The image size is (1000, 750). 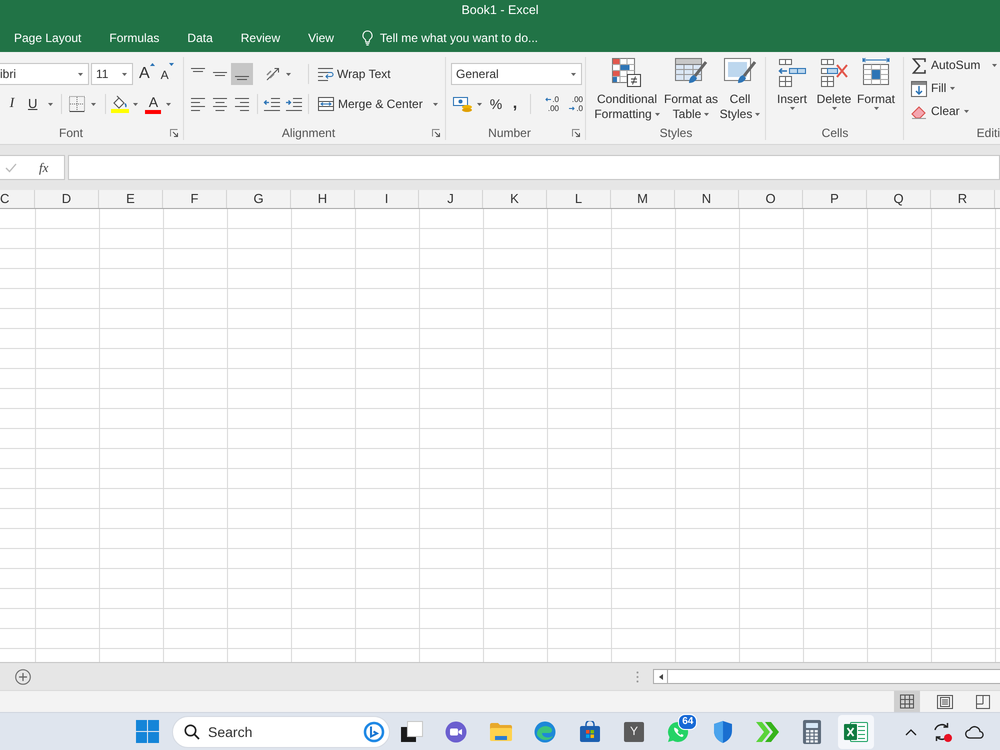 I want to click on insert-button: Insert, so click(x=792, y=89).